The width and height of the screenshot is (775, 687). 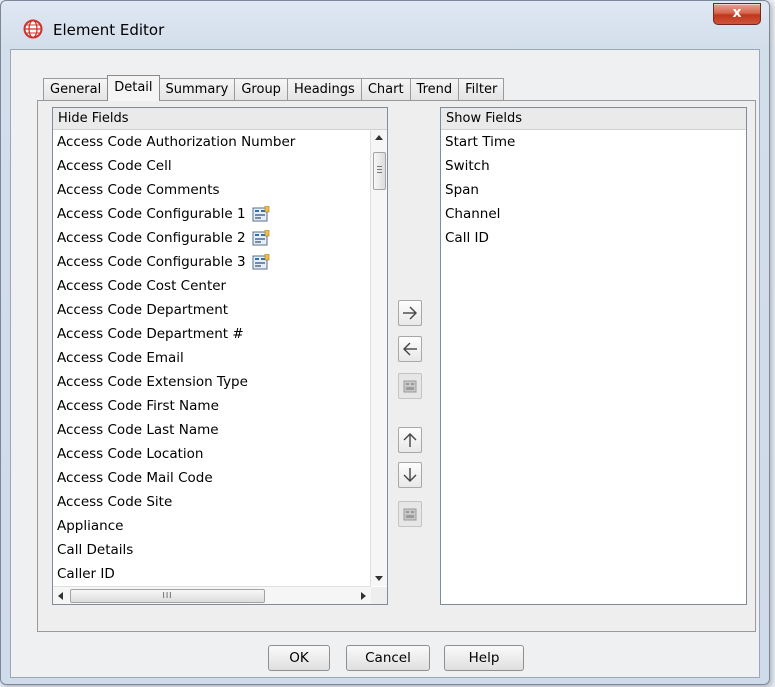 I want to click on list-item-label: Access Code Configurable 2, so click(x=151, y=238).